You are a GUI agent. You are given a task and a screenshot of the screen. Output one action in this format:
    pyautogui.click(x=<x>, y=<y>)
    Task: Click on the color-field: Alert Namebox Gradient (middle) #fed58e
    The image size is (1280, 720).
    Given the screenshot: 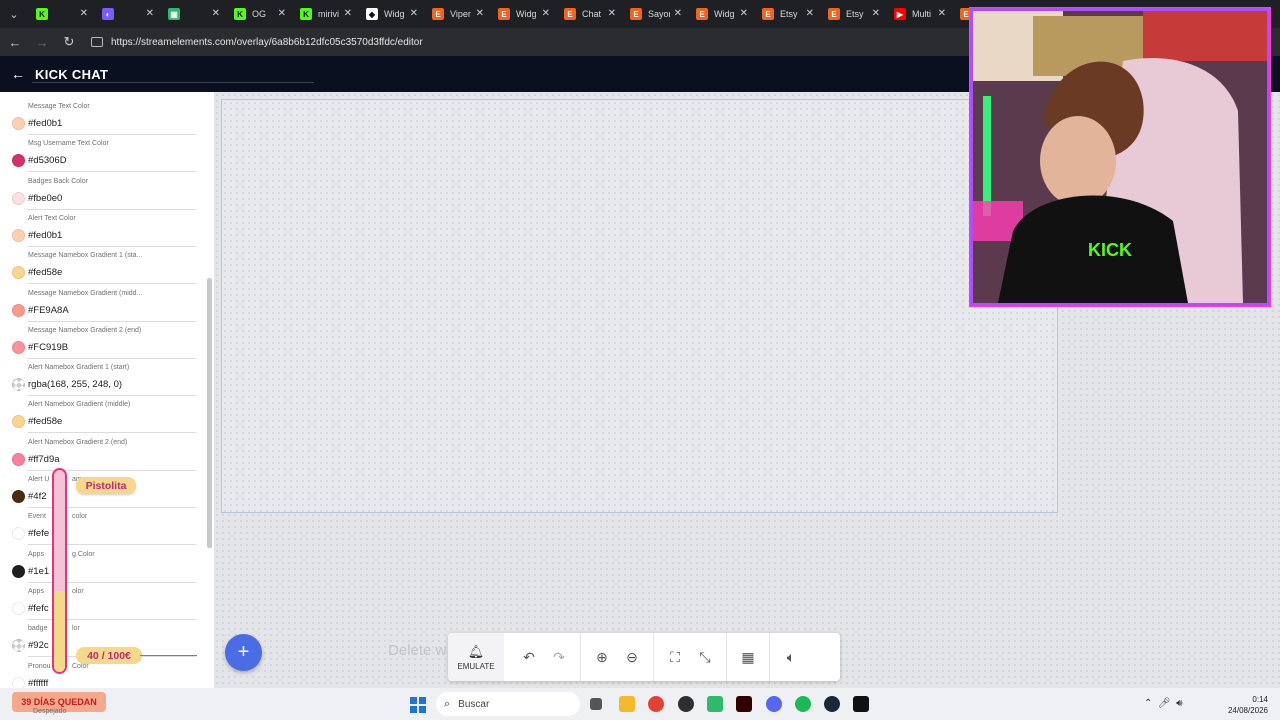 What is the action you would take?
    pyautogui.click(x=100, y=419)
    